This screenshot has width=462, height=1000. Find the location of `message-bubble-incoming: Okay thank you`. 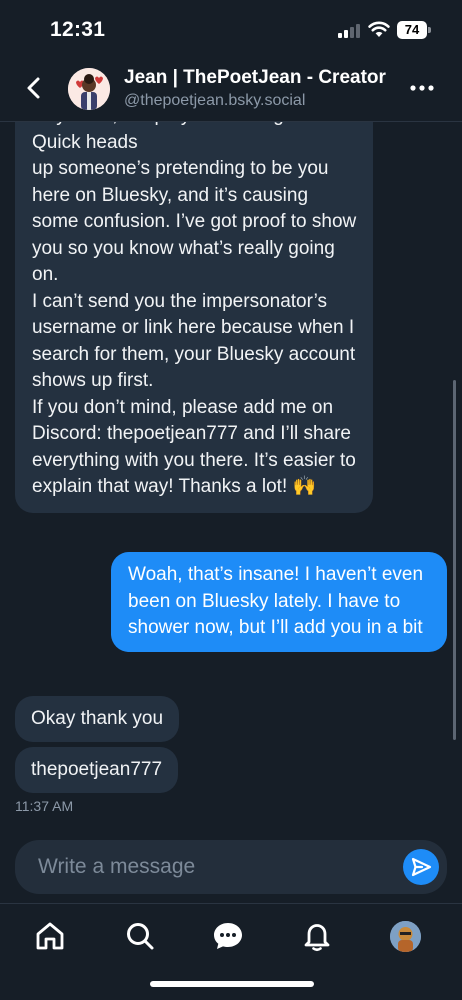

message-bubble-incoming: Okay thank you is located at coordinates (97, 719).